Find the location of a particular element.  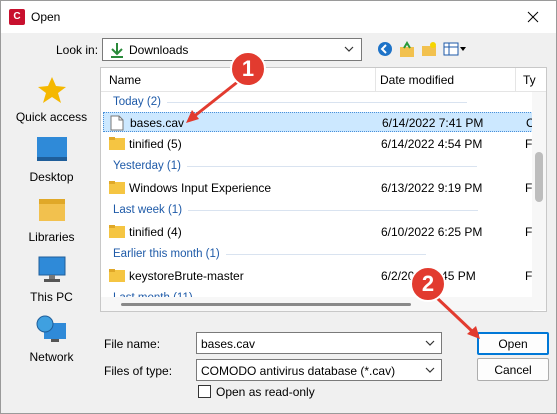

place-desktop: Desktop is located at coordinates (51, 161).